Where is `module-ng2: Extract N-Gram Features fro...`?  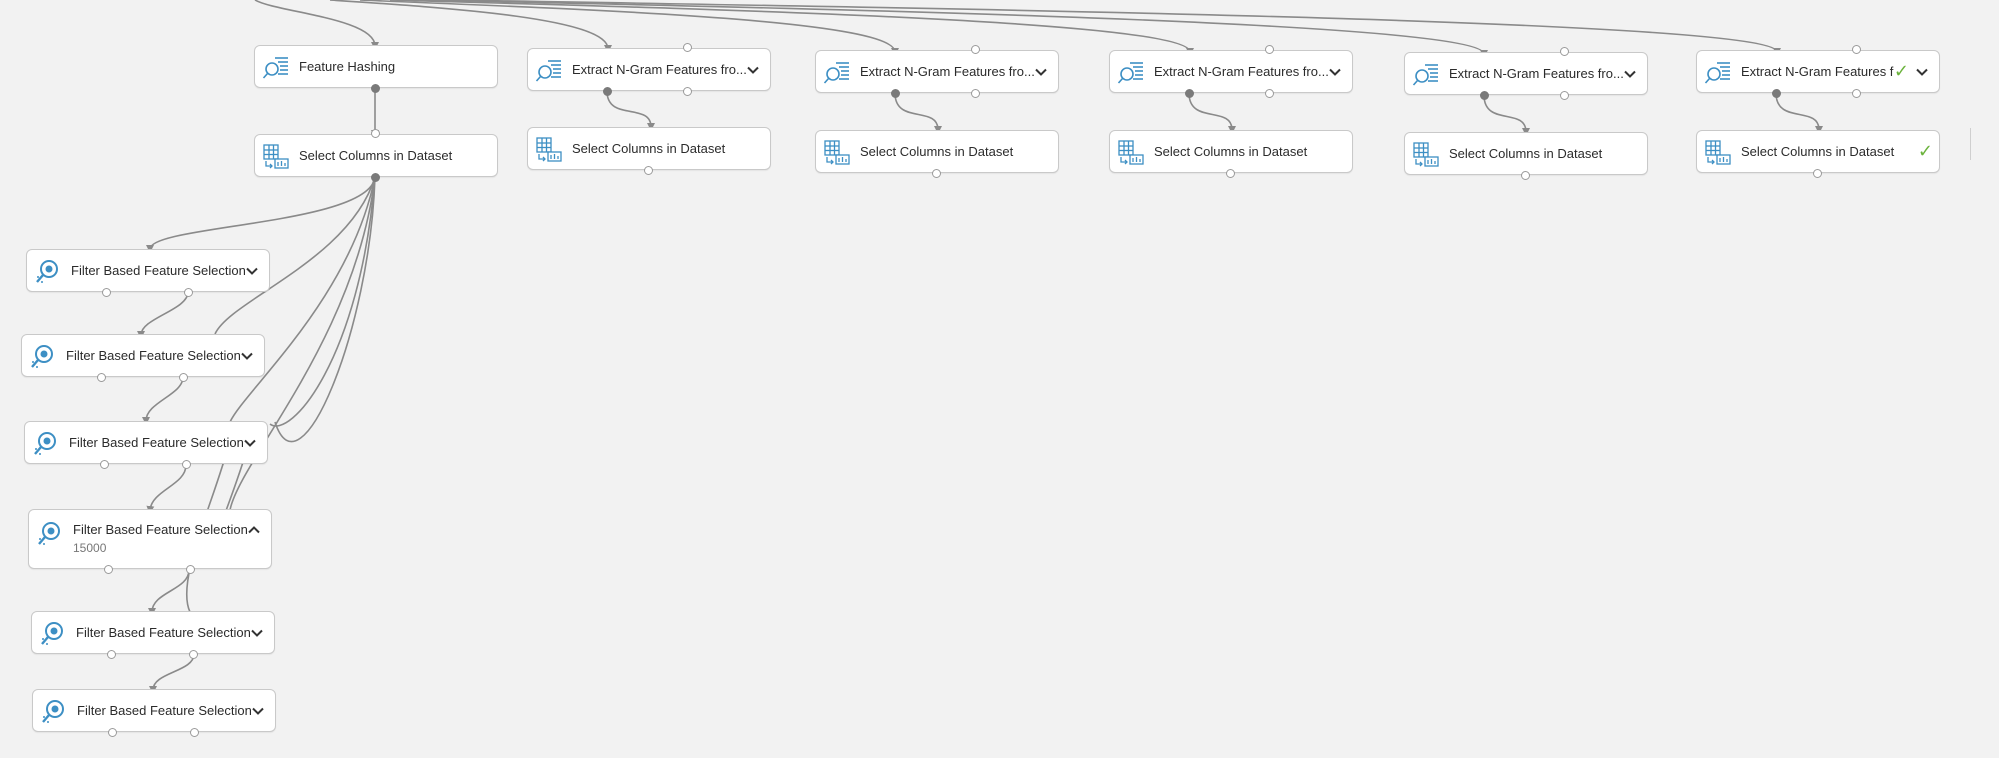 module-ng2: Extract N-Gram Features fro... is located at coordinates (937, 71).